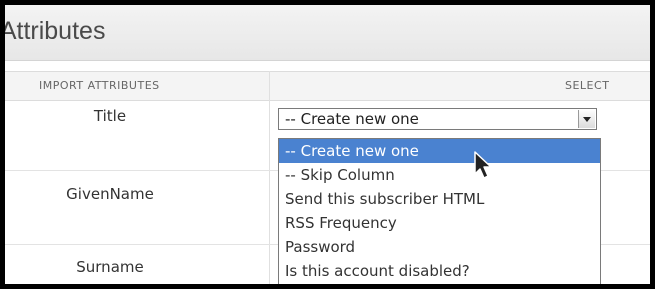 The width and height of the screenshot is (655, 289). I want to click on column-divider, so click(269, 177).